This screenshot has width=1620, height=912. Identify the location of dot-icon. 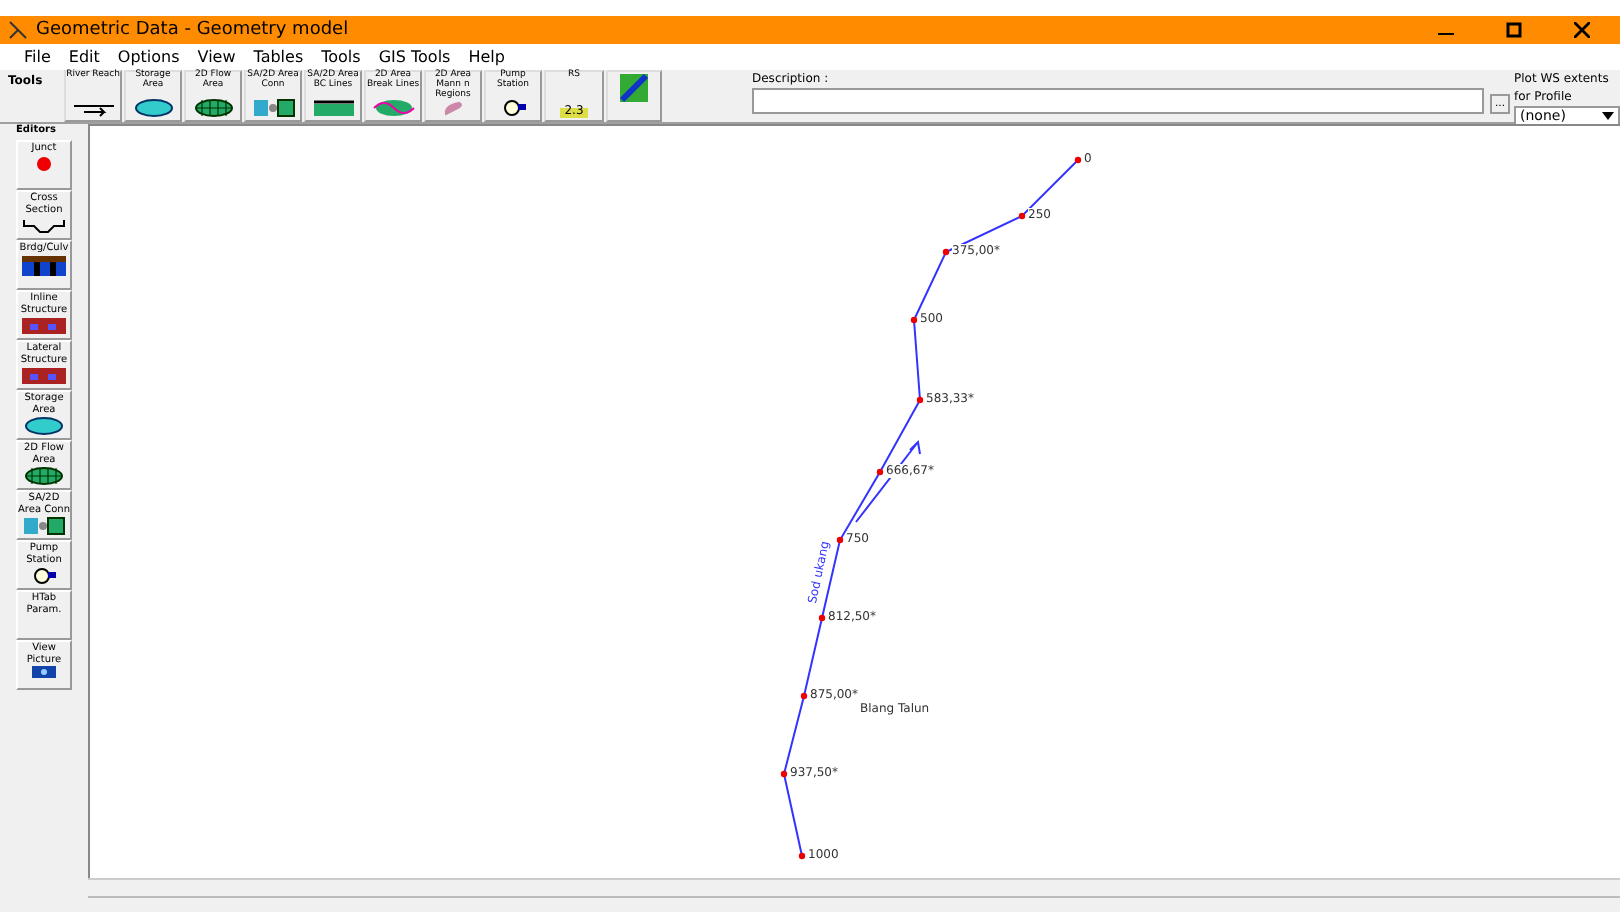
(44, 163).